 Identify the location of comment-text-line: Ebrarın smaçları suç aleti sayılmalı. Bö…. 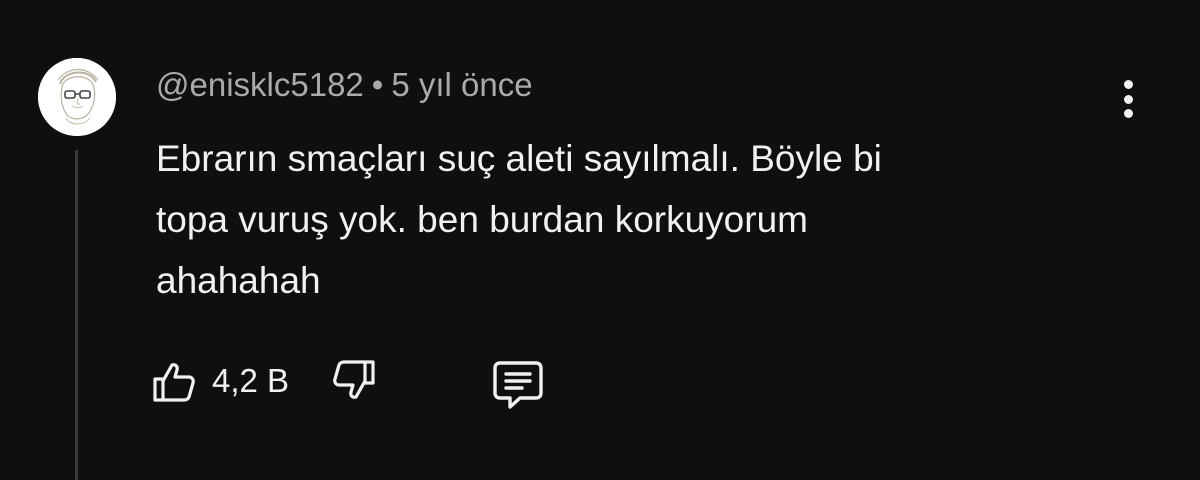
(519, 158).